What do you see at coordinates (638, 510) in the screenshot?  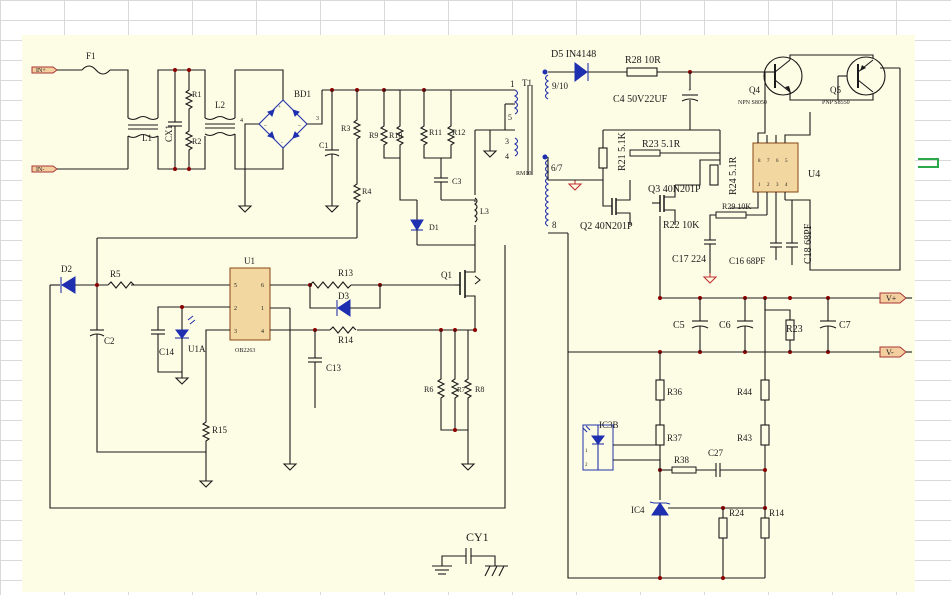 I see `ic4-label: IC4` at bounding box center [638, 510].